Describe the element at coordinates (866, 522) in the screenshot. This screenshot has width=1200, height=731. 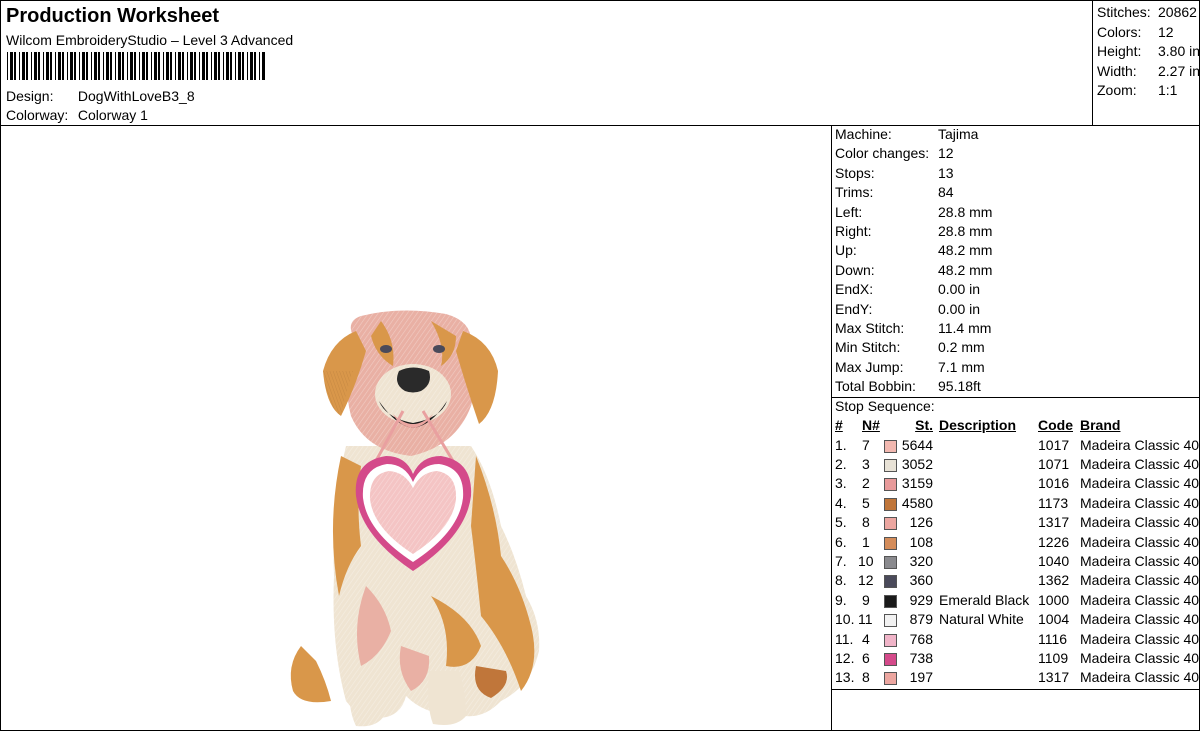
I see `stop-needle: 8` at that location.